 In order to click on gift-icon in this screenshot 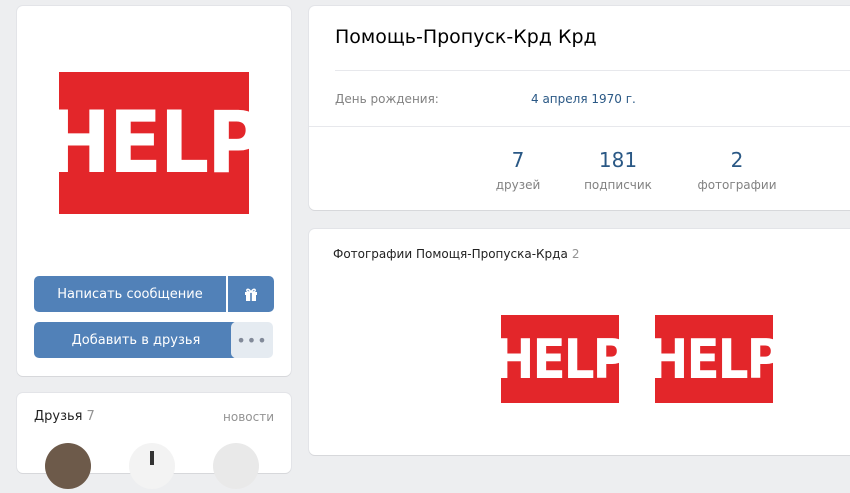, I will do `click(251, 294)`.